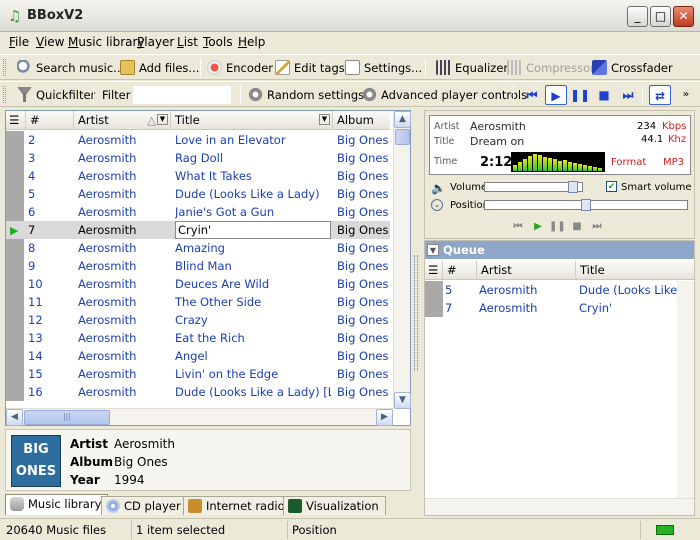 The width and height of the screenshot is (700, 540). What do you see at coordinates (402, 400) in the screenshot?
I see `scroll-down-arrow-icon: ▼` at bounding box center [402, 400].